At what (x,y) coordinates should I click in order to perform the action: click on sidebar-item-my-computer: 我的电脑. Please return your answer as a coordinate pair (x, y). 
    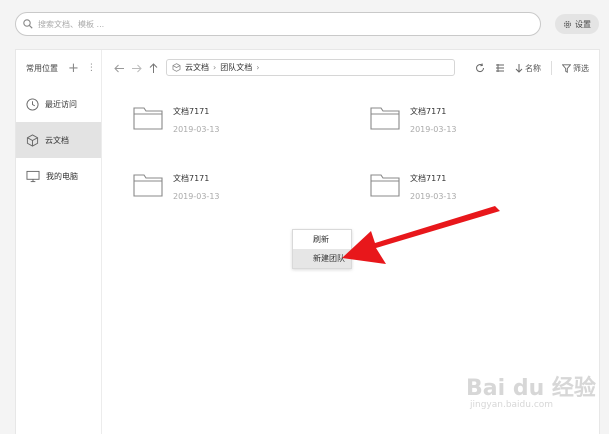
    Looking at the image, I should click on (58, 176).